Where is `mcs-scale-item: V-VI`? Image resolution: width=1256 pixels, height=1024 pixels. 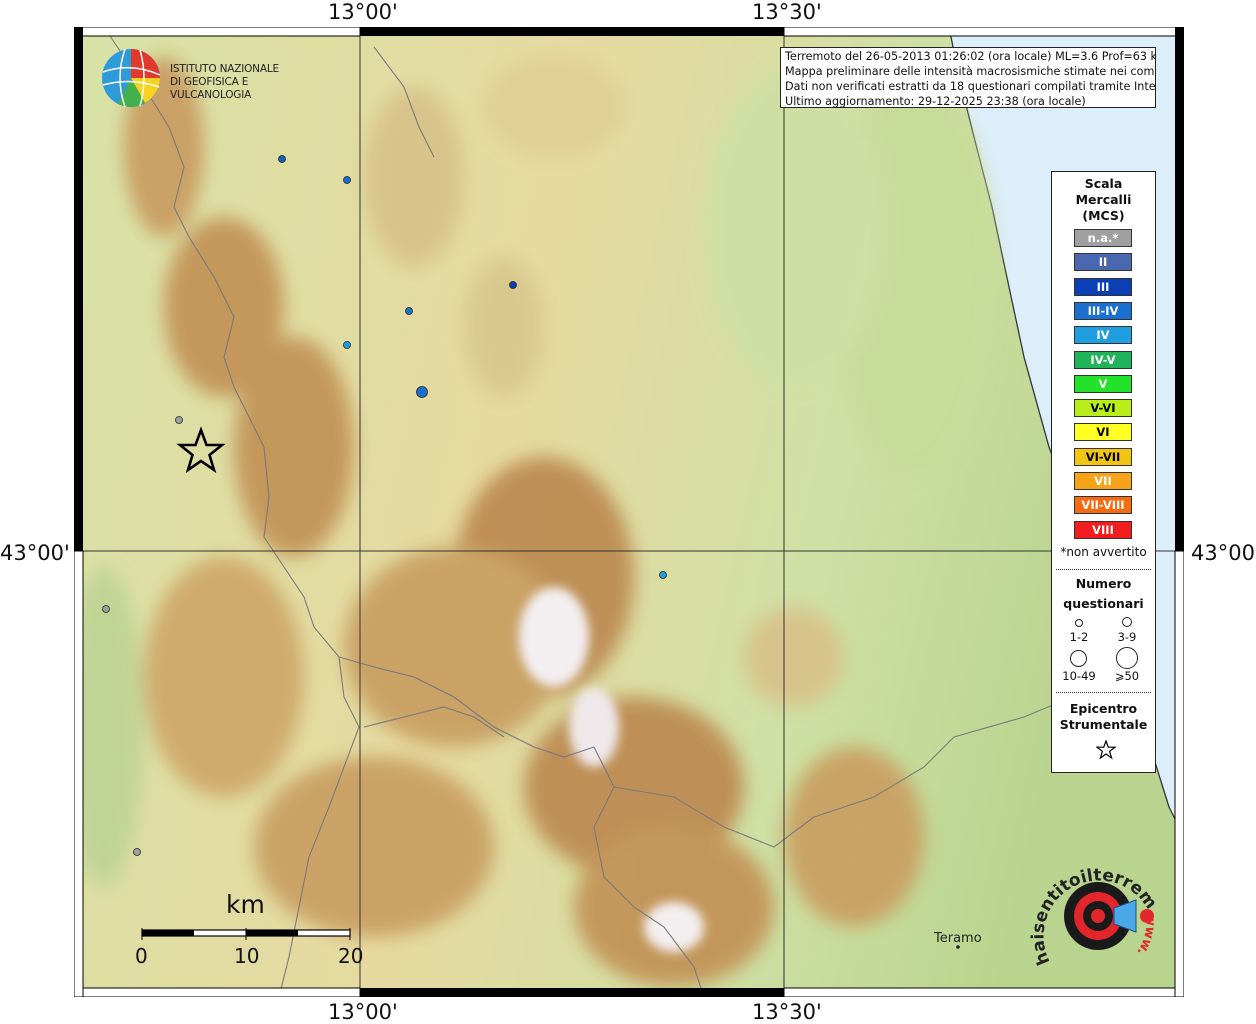
mcs-scale-item: V-VI is located at coordinates (1103, 408).